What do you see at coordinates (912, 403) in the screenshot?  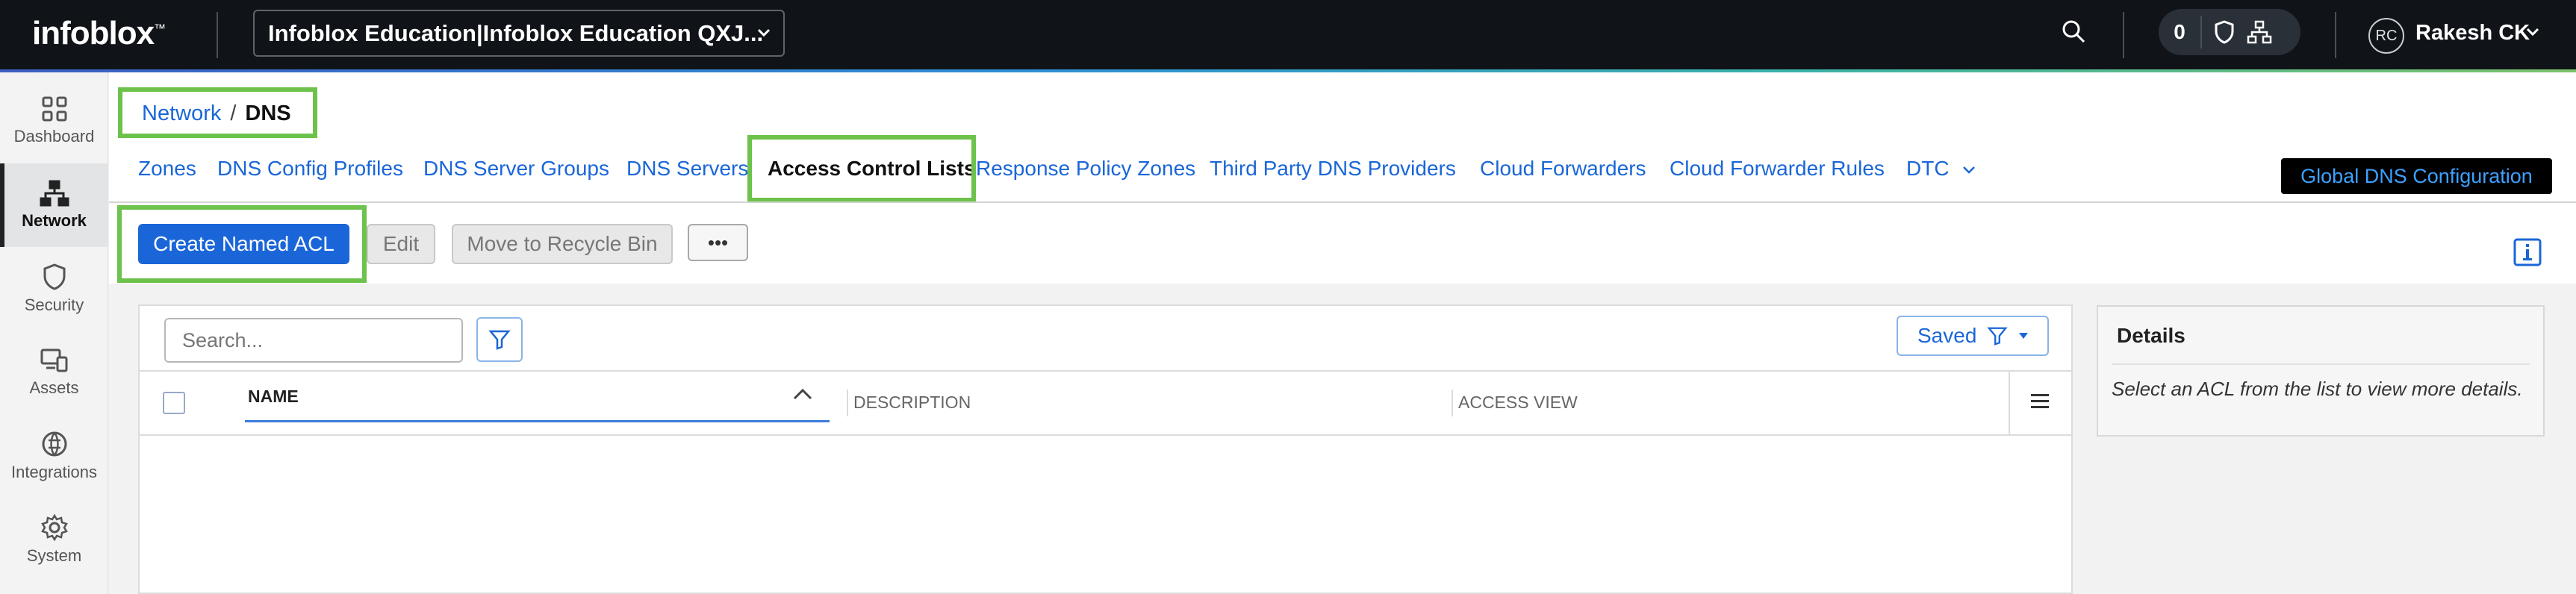 I see `column-header-description: DESCRIPTION` at bounding box center [912, 403].